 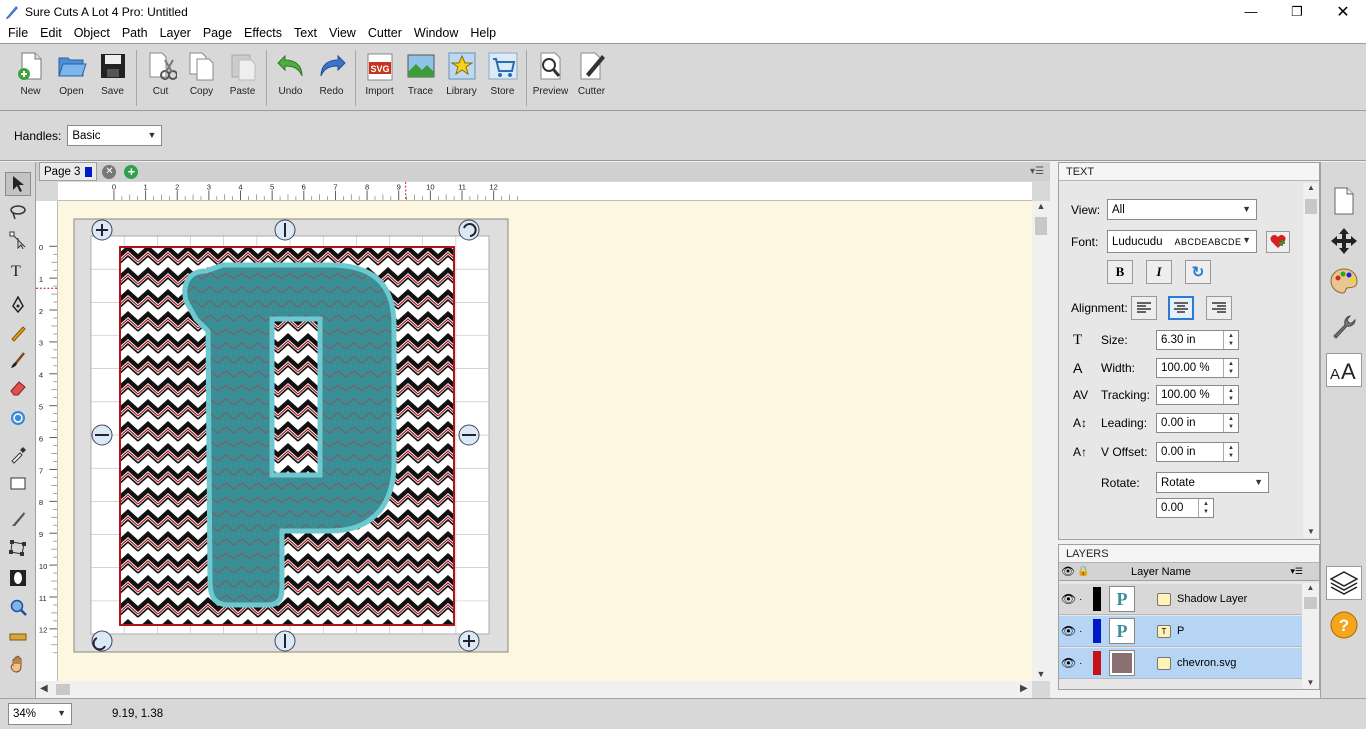 What do you see at coordinates (18, 483) in the screenshot?
I see `rectangle-tool` at bounding box center [18, 483].